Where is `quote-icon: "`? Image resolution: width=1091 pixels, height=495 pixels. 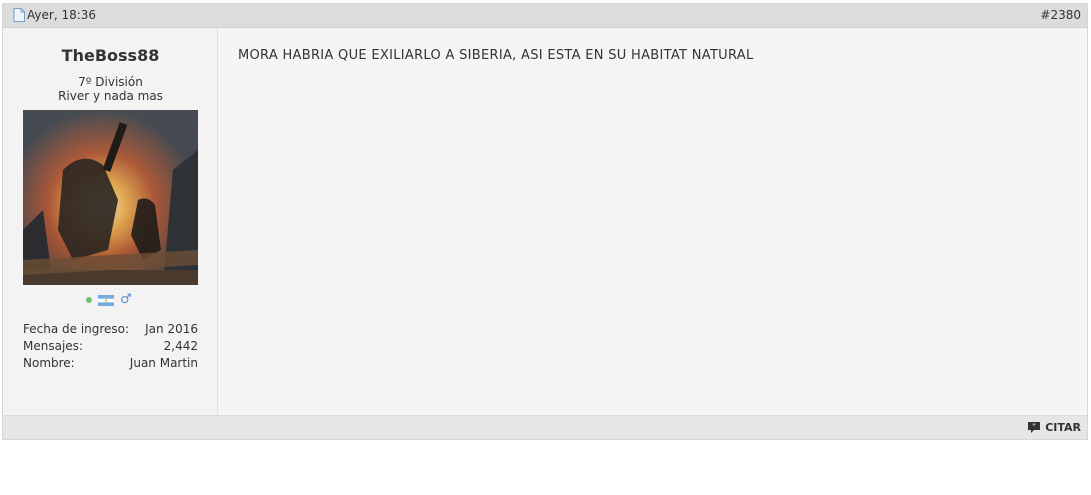
quote-icon: " is located at coordinates (1034, 427).